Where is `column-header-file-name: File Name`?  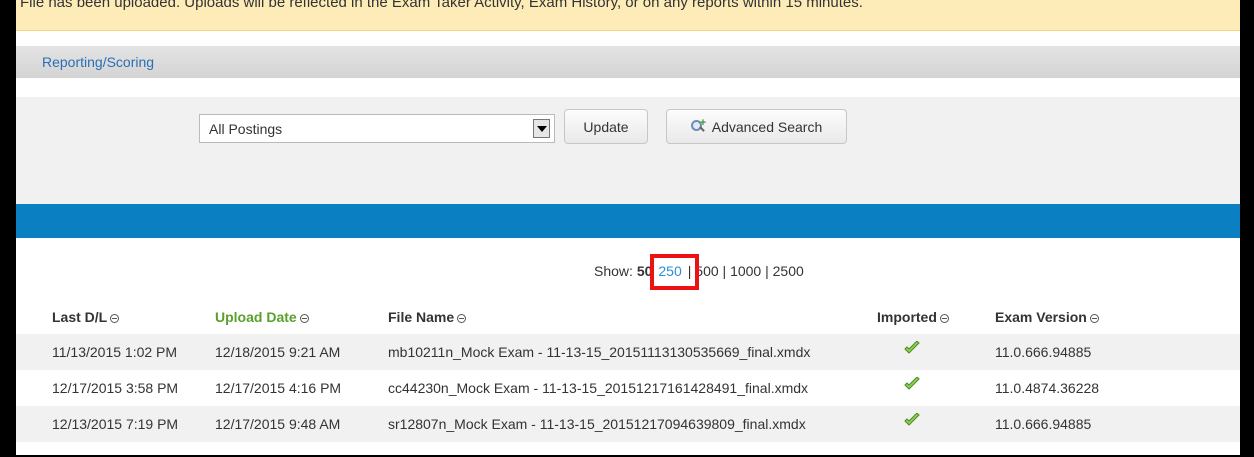
column-header-file-name: File Name is located at coordinates (427, 317).